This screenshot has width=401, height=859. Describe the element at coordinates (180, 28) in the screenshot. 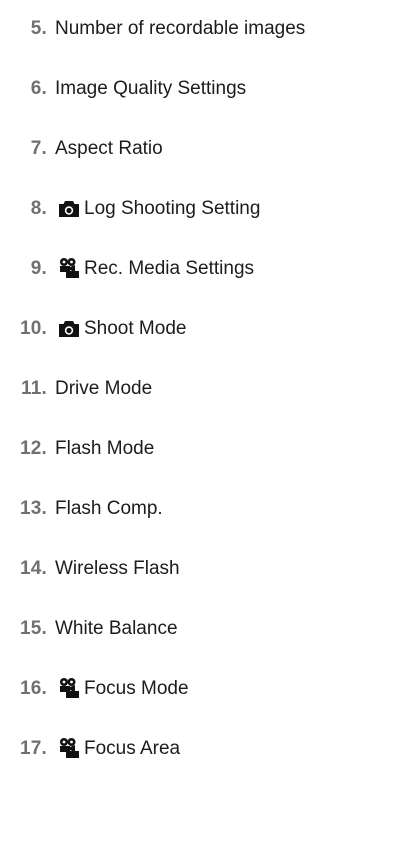

I see `item-label: Number of recordable images` at that location.